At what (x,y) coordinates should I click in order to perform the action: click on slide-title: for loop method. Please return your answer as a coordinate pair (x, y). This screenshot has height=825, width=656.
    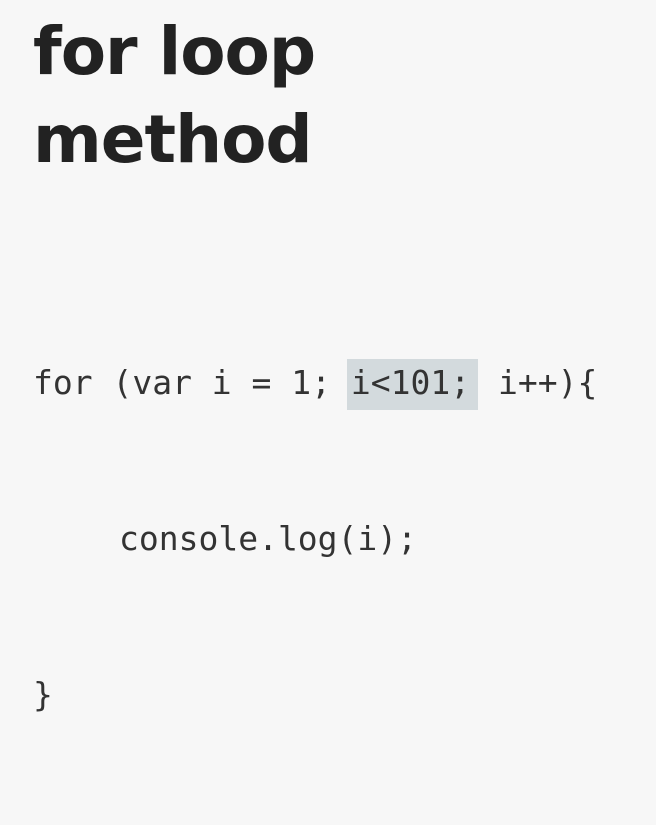
    Looking at the image, I should click on (174, 96).